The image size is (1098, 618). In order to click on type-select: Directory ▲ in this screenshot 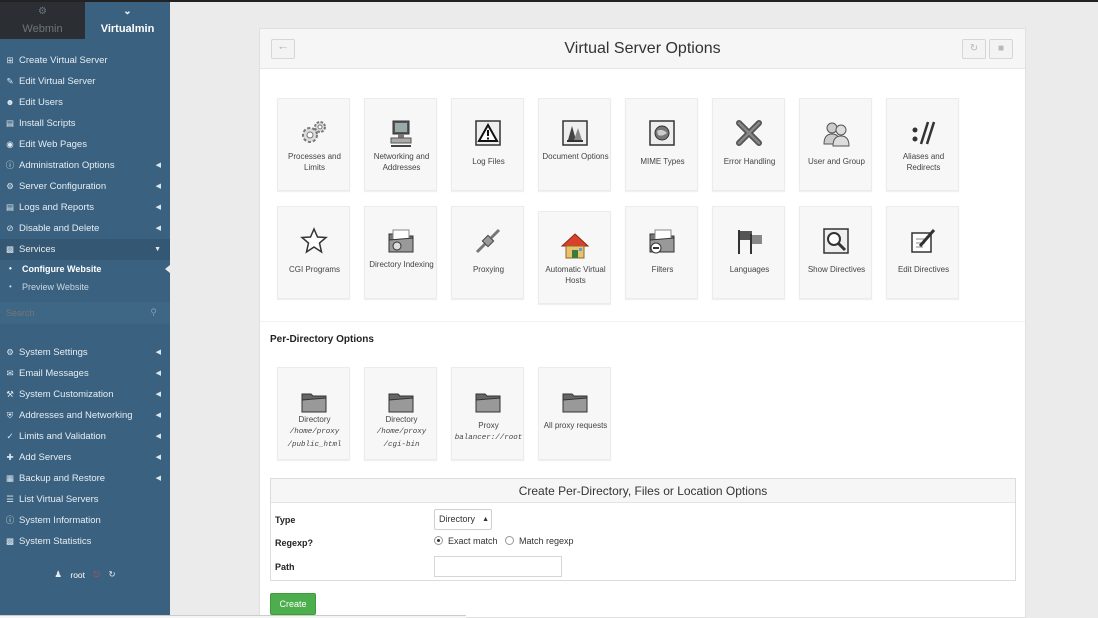, I will do `click(463, 519)`.